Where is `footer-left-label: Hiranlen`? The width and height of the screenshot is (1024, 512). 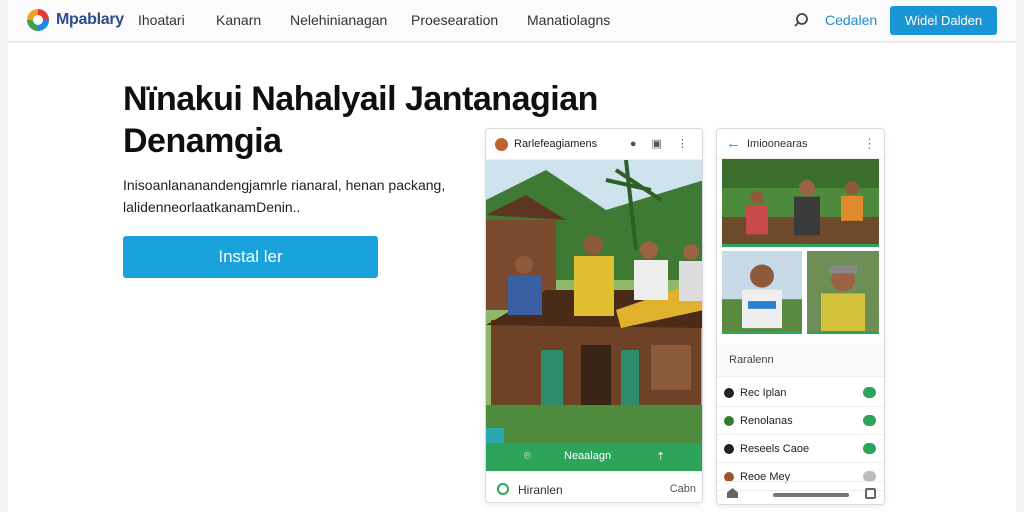
footer-left-label: Hiranlen is located at coordinates (540, 490).